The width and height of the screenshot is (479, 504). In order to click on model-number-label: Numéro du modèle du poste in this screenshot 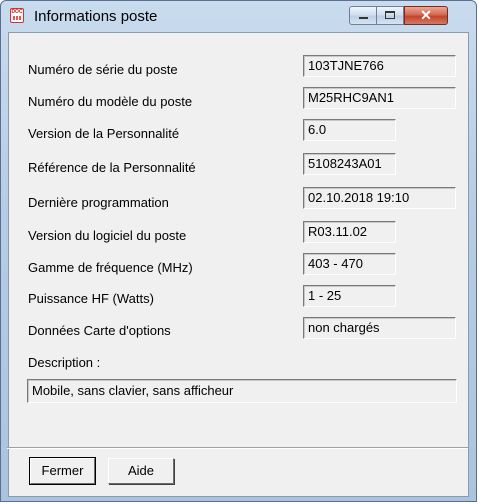, I will do `click(110, 101)`.